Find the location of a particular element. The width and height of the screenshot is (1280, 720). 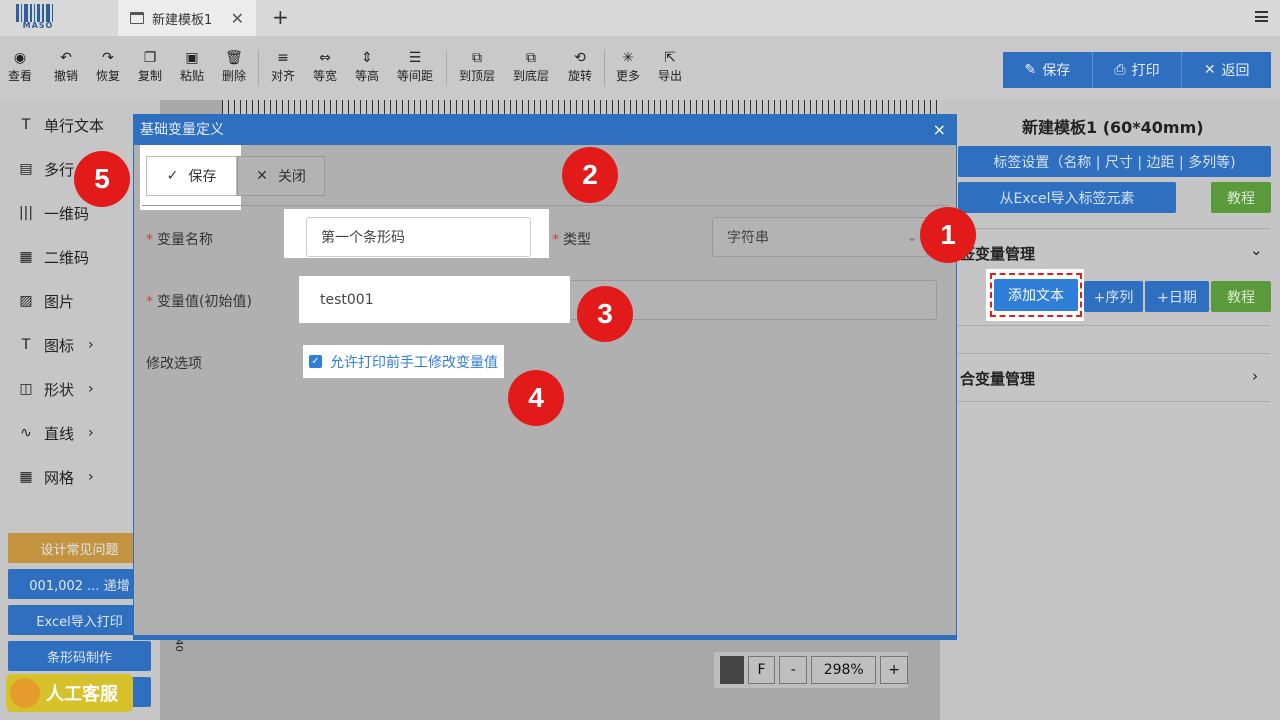

zoom-fit-button: F is located at coordinates (761, 670).